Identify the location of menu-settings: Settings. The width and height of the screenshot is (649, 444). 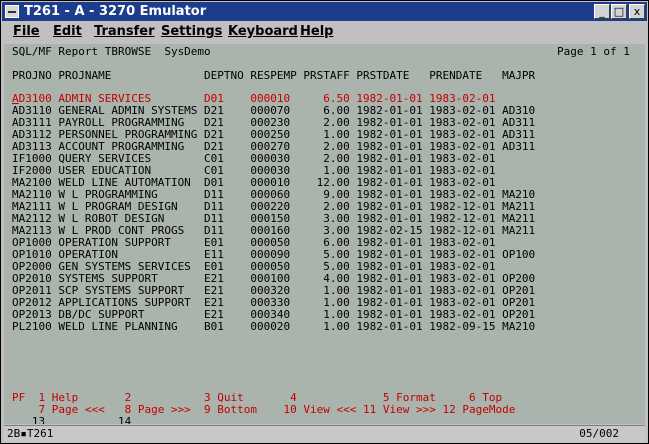
(191, 32).